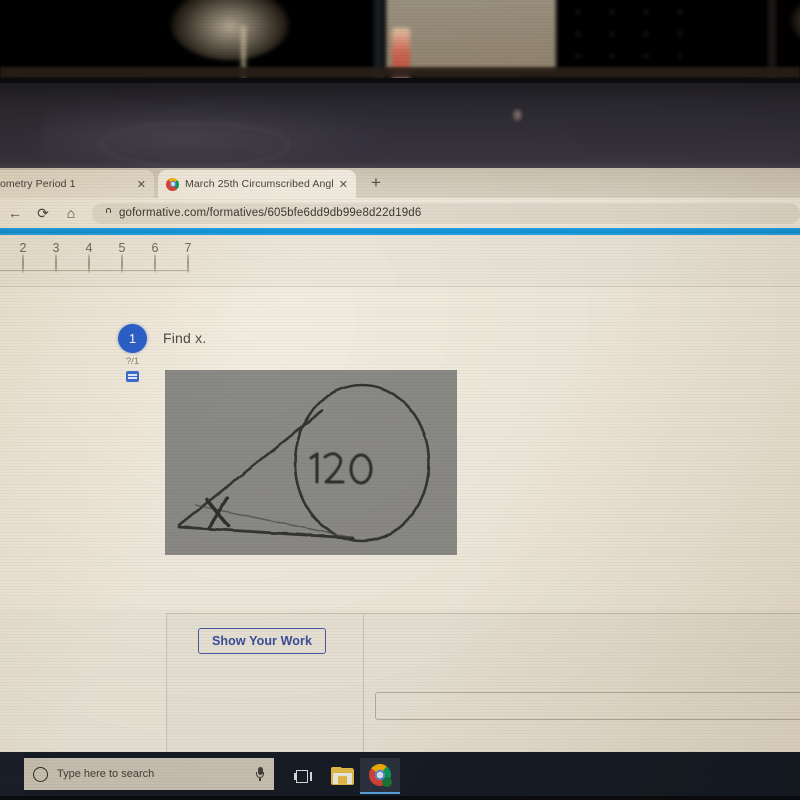 The height and width of the screenshot is (800, 800). What do you see at coordinates (132, 376) in the screenshot?
I see `short-answer-icon` at bounding box center [132, 376].